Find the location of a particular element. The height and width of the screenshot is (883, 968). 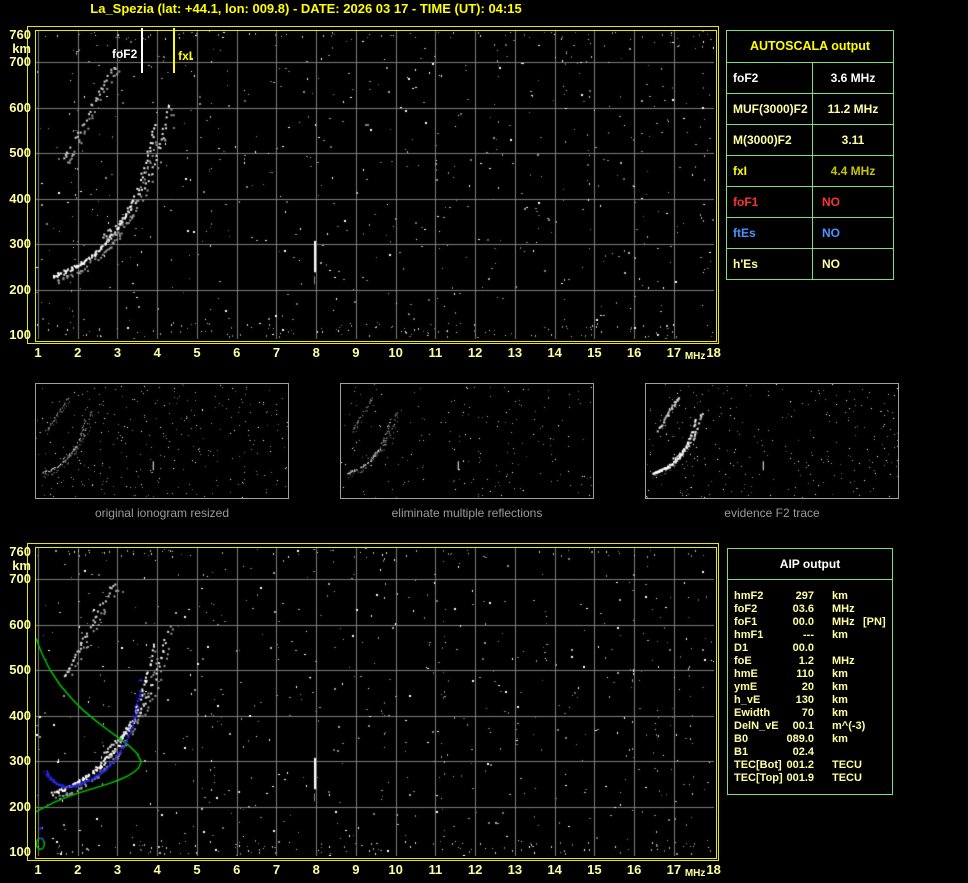

thumbnail-original-ionogram is located at coordinates (162, 441).